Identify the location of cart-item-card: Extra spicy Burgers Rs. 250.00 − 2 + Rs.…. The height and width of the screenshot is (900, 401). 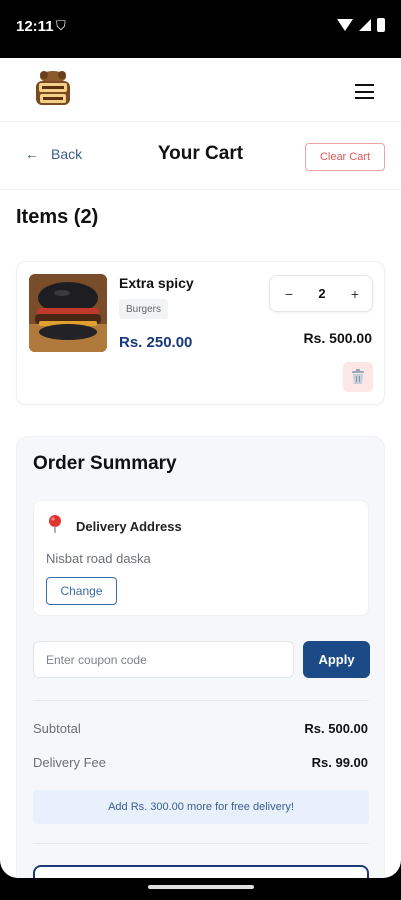
(200, 333).